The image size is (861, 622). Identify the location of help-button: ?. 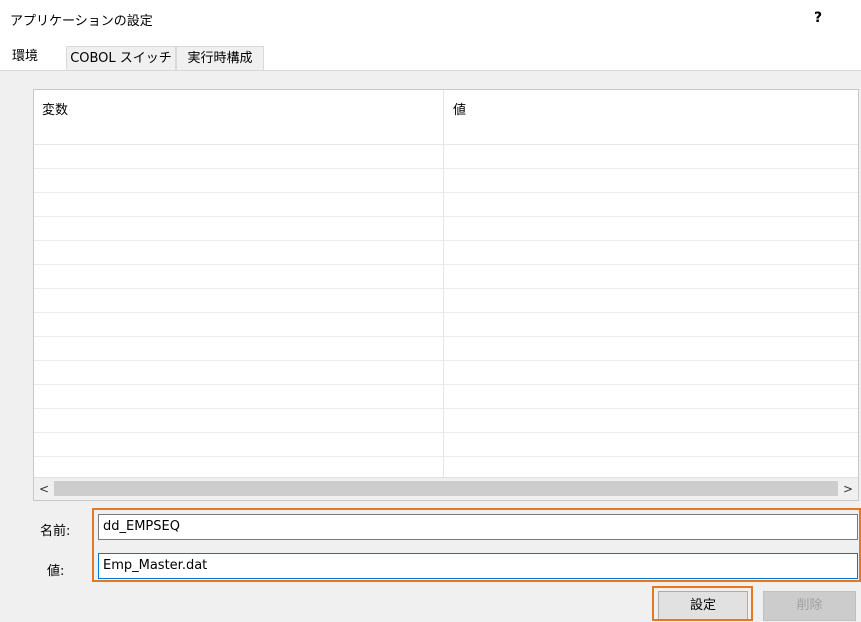
(818, 18).